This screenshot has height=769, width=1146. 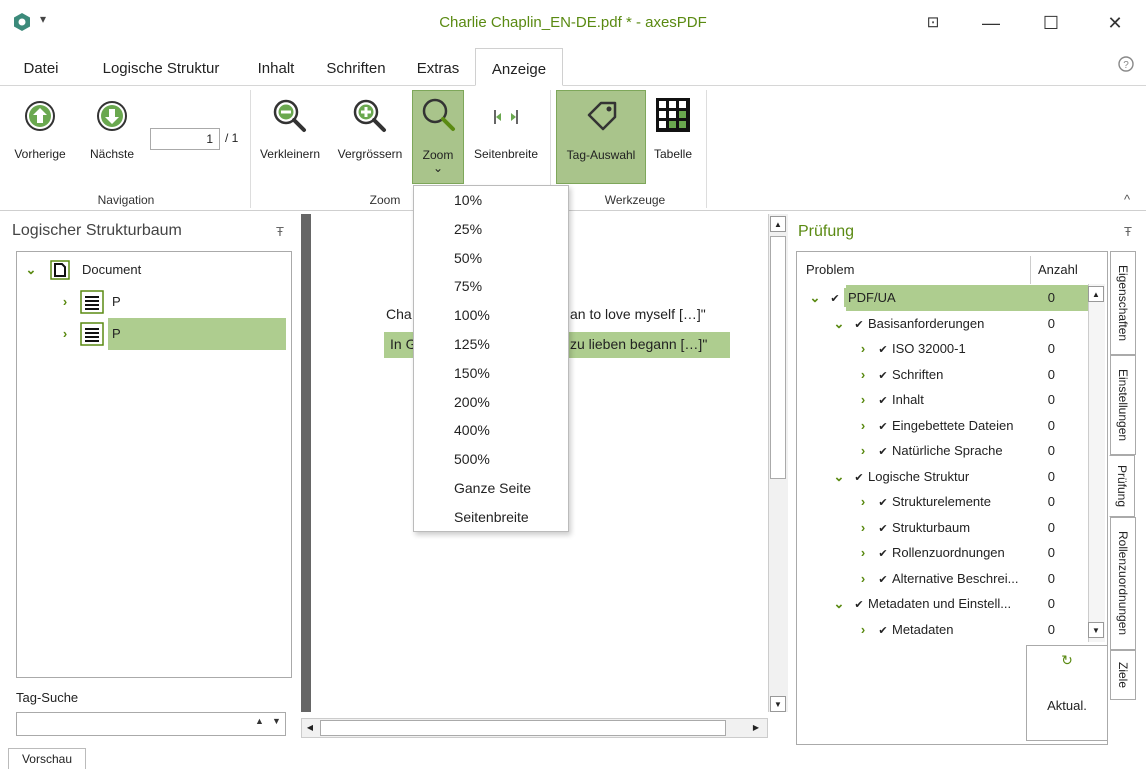 I want to click on tab-einstellungen: Einstellungen, so click(x=1123, y=405).